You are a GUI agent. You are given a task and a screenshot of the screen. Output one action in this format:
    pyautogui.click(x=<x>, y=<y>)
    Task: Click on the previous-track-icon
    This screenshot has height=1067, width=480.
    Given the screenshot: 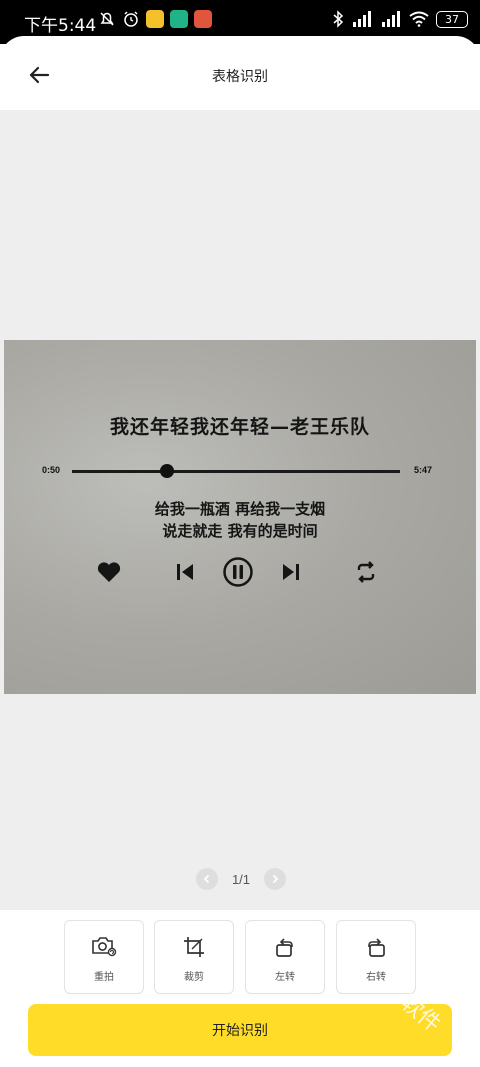 What is the action you would take?
    pyautogui.click(x=185, y=572)
    